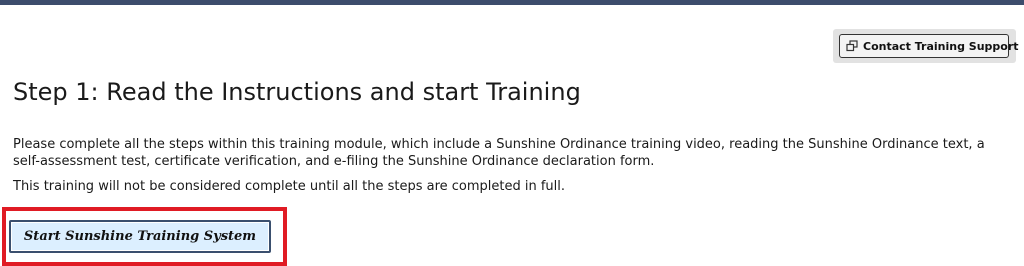 The width and height of the screenshot is (1024, 266). I want to click on support-button-container: Contact Training Support, so click(926, 46).